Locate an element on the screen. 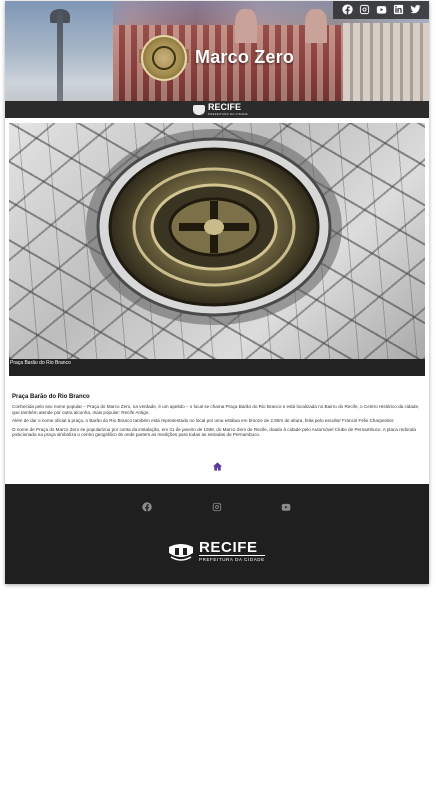 This screenshot has width=439, height=794. home-icon is located at coordinates (217, 466).